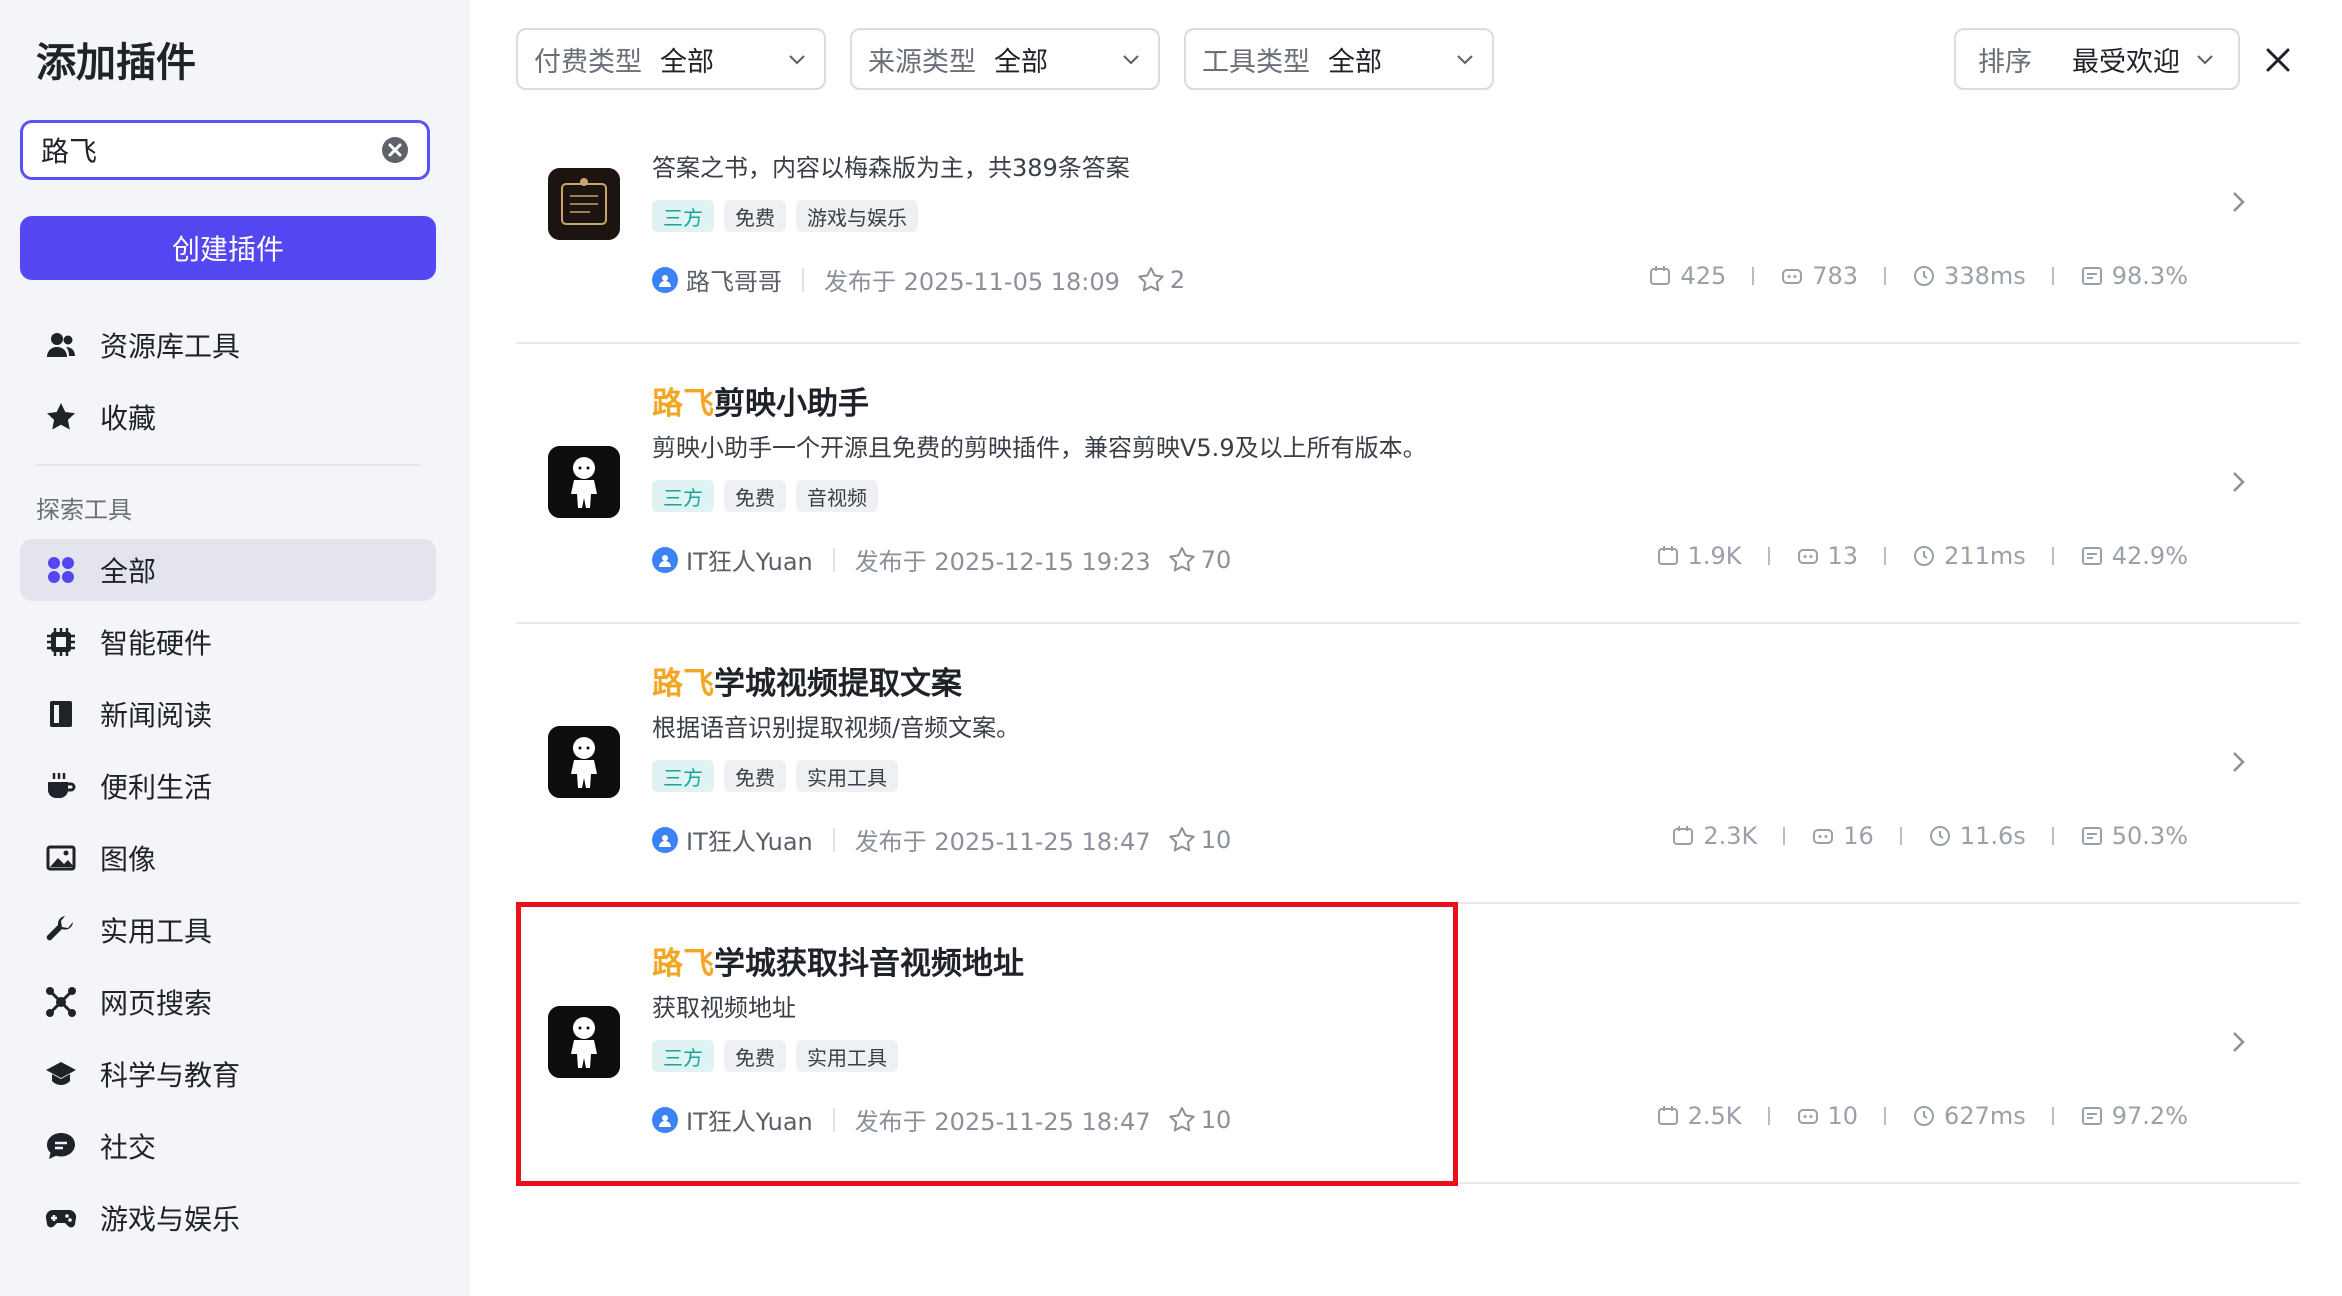 The height and width of the screenshot is (1296, 2342). Describe the element at coordinates (847, 776) in the screenshot. I see `tag-category: 实用工具` at that location.